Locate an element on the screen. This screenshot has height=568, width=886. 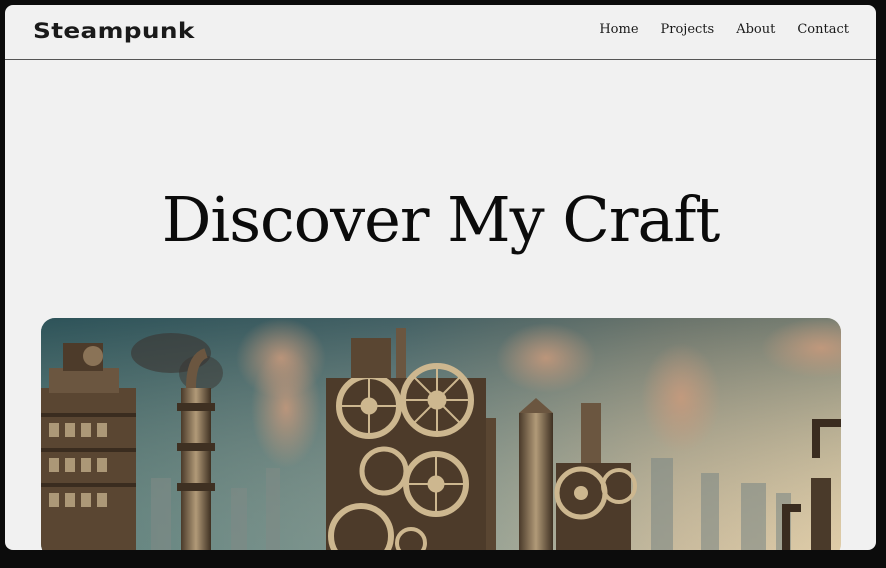
nav-link-contact: Contact is located at coordinates (823, 29).